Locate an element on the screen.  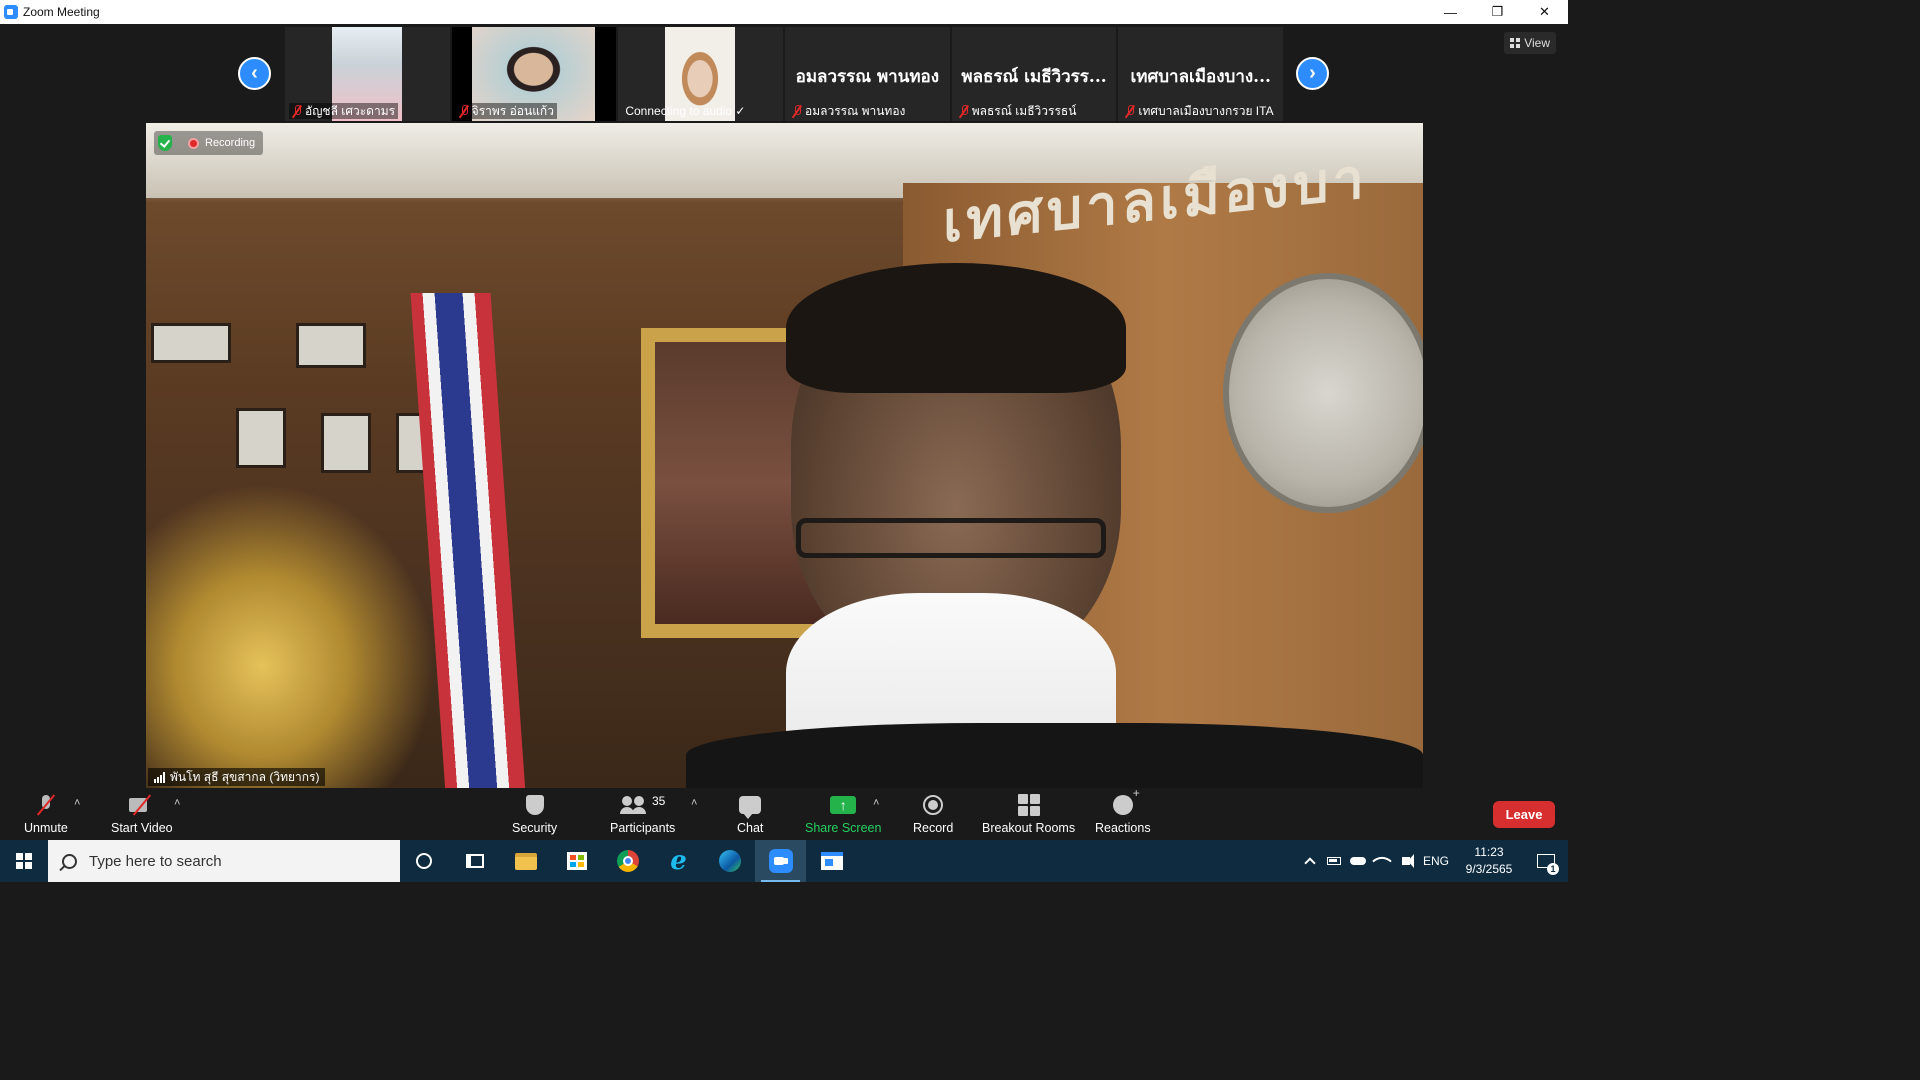
battery-icon is located at coordinates (1334, 861).